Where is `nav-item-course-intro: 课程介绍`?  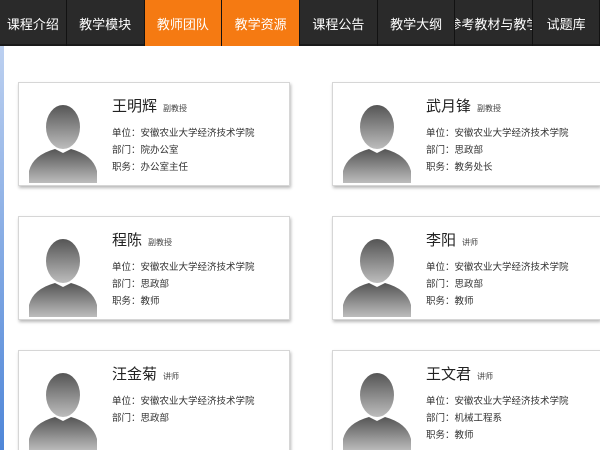
nav-item-course-intro: 课程介绍 is located at coordinates (33, 23).